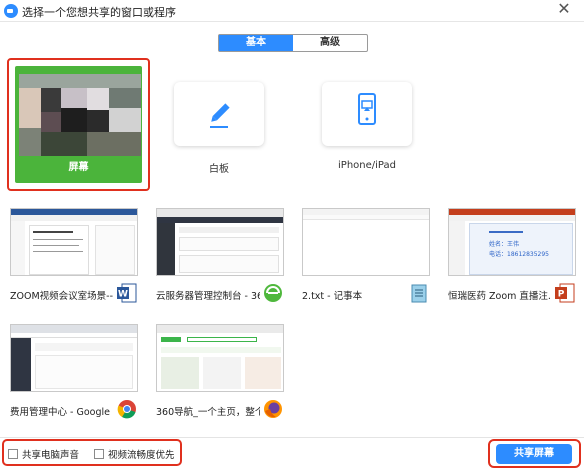  I want to click on window-label: 2.txt - 记事本, so click(332, 296).